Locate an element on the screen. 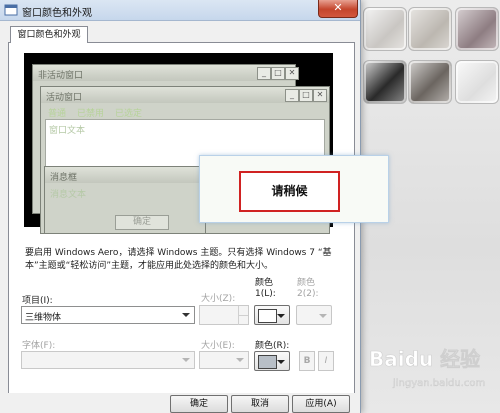 The image size is (500, 413). watermark-brand: Baidu 经验 is located at coordinates (424, 359).